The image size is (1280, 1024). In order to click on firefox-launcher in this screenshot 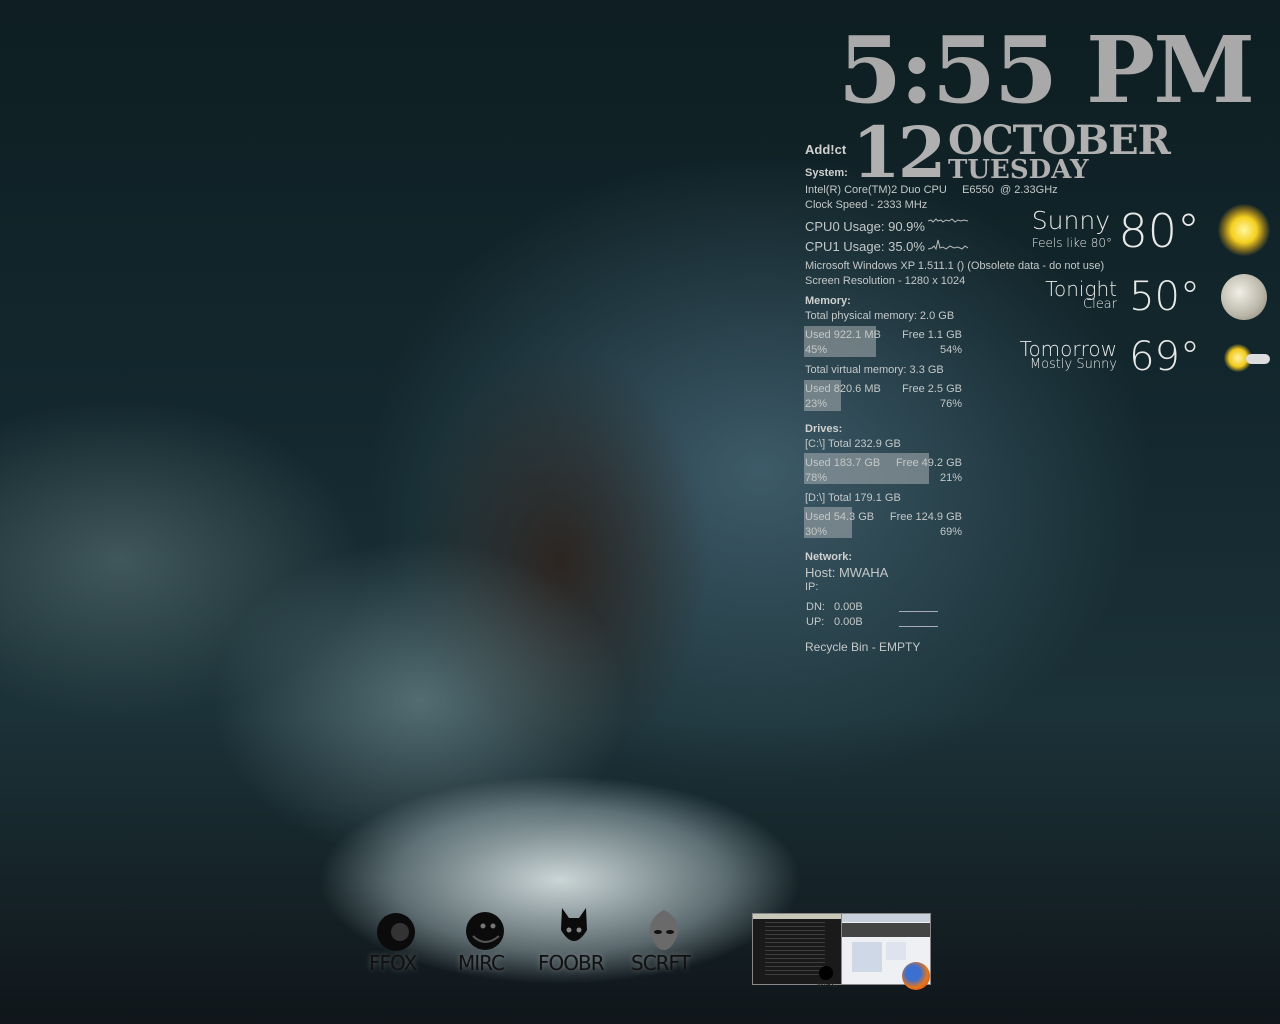, I will do `click(396, 931)`.